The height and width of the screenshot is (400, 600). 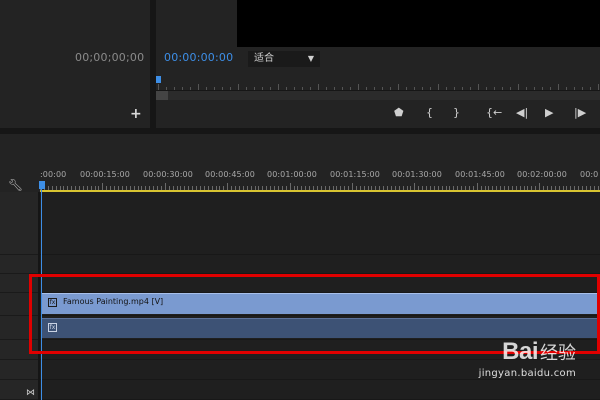 What do you see at coordinates (558, 353) in the screenshot?
I see `watermark-cn: 经验` at bounding box center [558, 353].